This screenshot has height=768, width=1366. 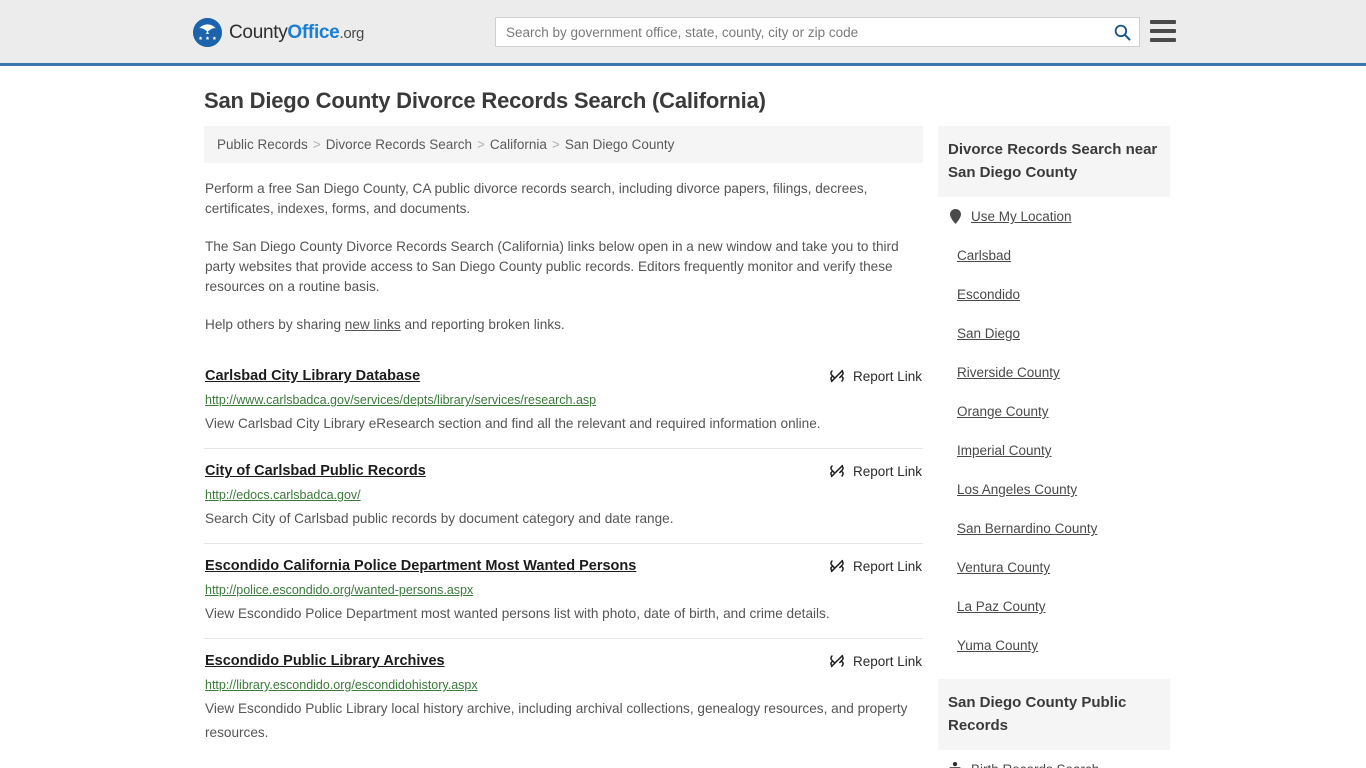 What do you see at coordinates (313, 32) in the screenshot?
I see `logo-text-office: Office` at bounding box center [313, 32].